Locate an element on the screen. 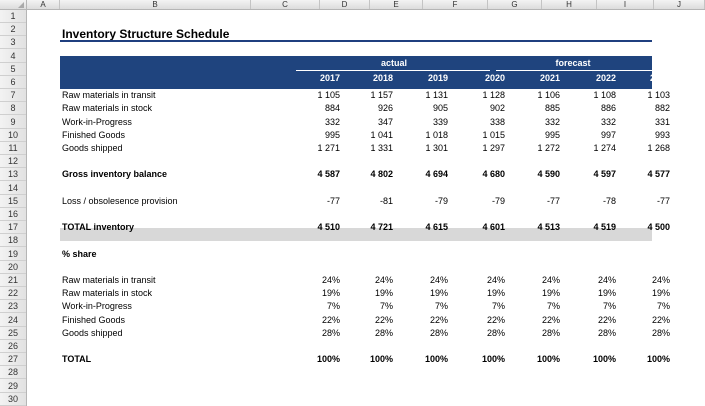  share-item-1-value-2019: 24% is located at coordinates (423, 280).